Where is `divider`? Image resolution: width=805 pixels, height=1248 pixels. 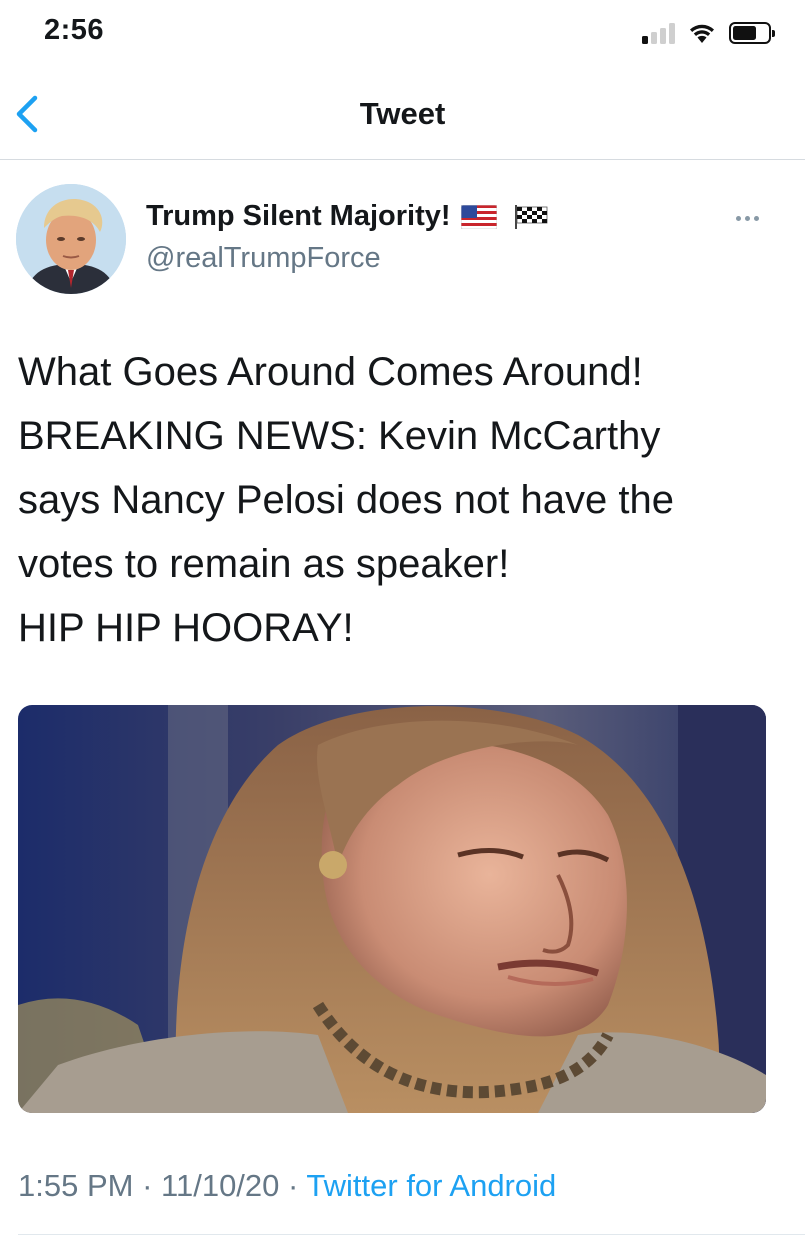 divider is located at coordinates (411, 1234).